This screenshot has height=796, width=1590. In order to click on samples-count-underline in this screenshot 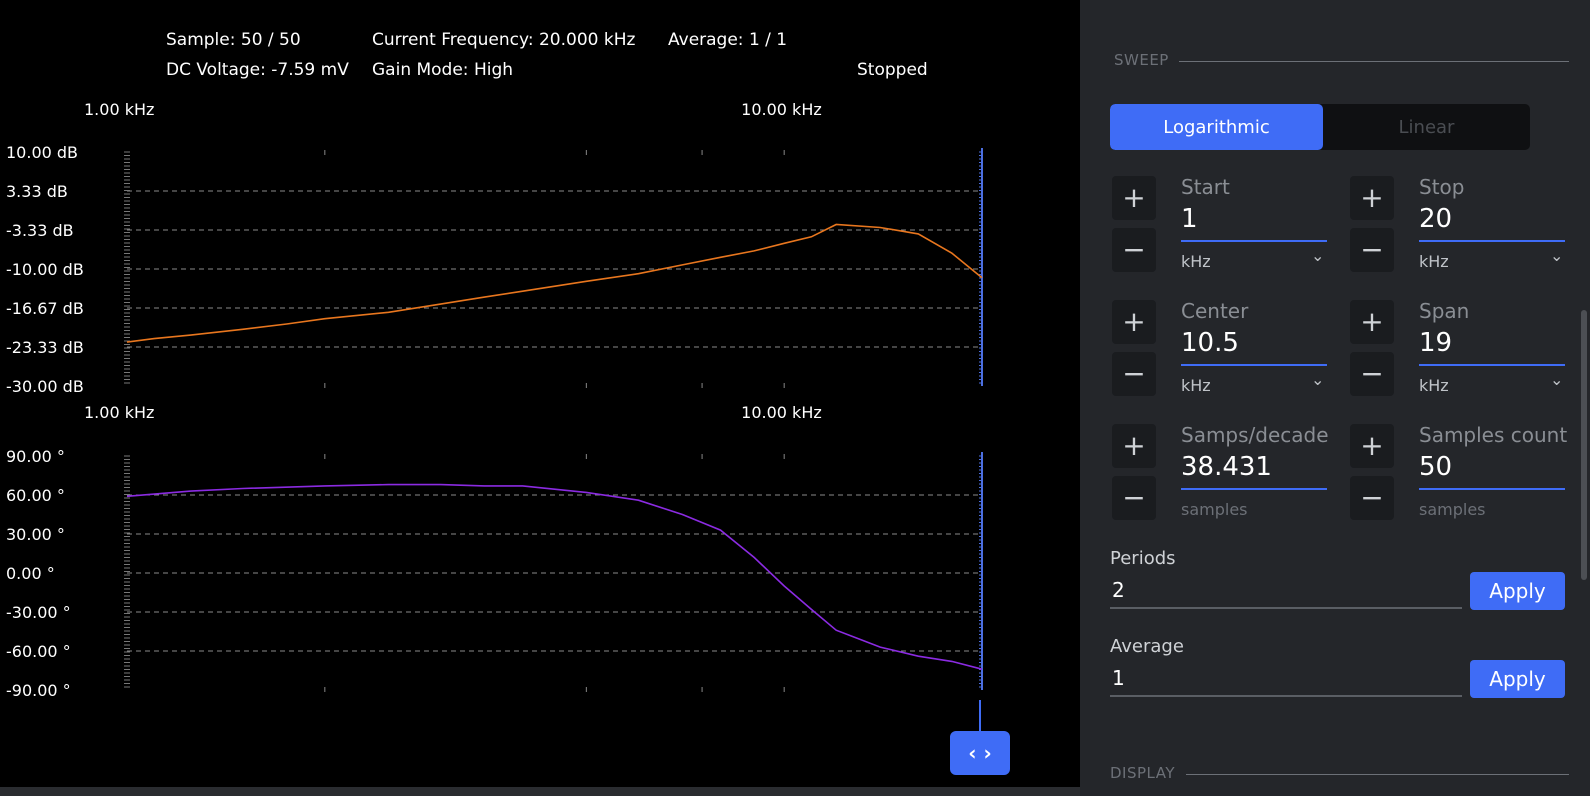, I will do `click(1492, 489)`.